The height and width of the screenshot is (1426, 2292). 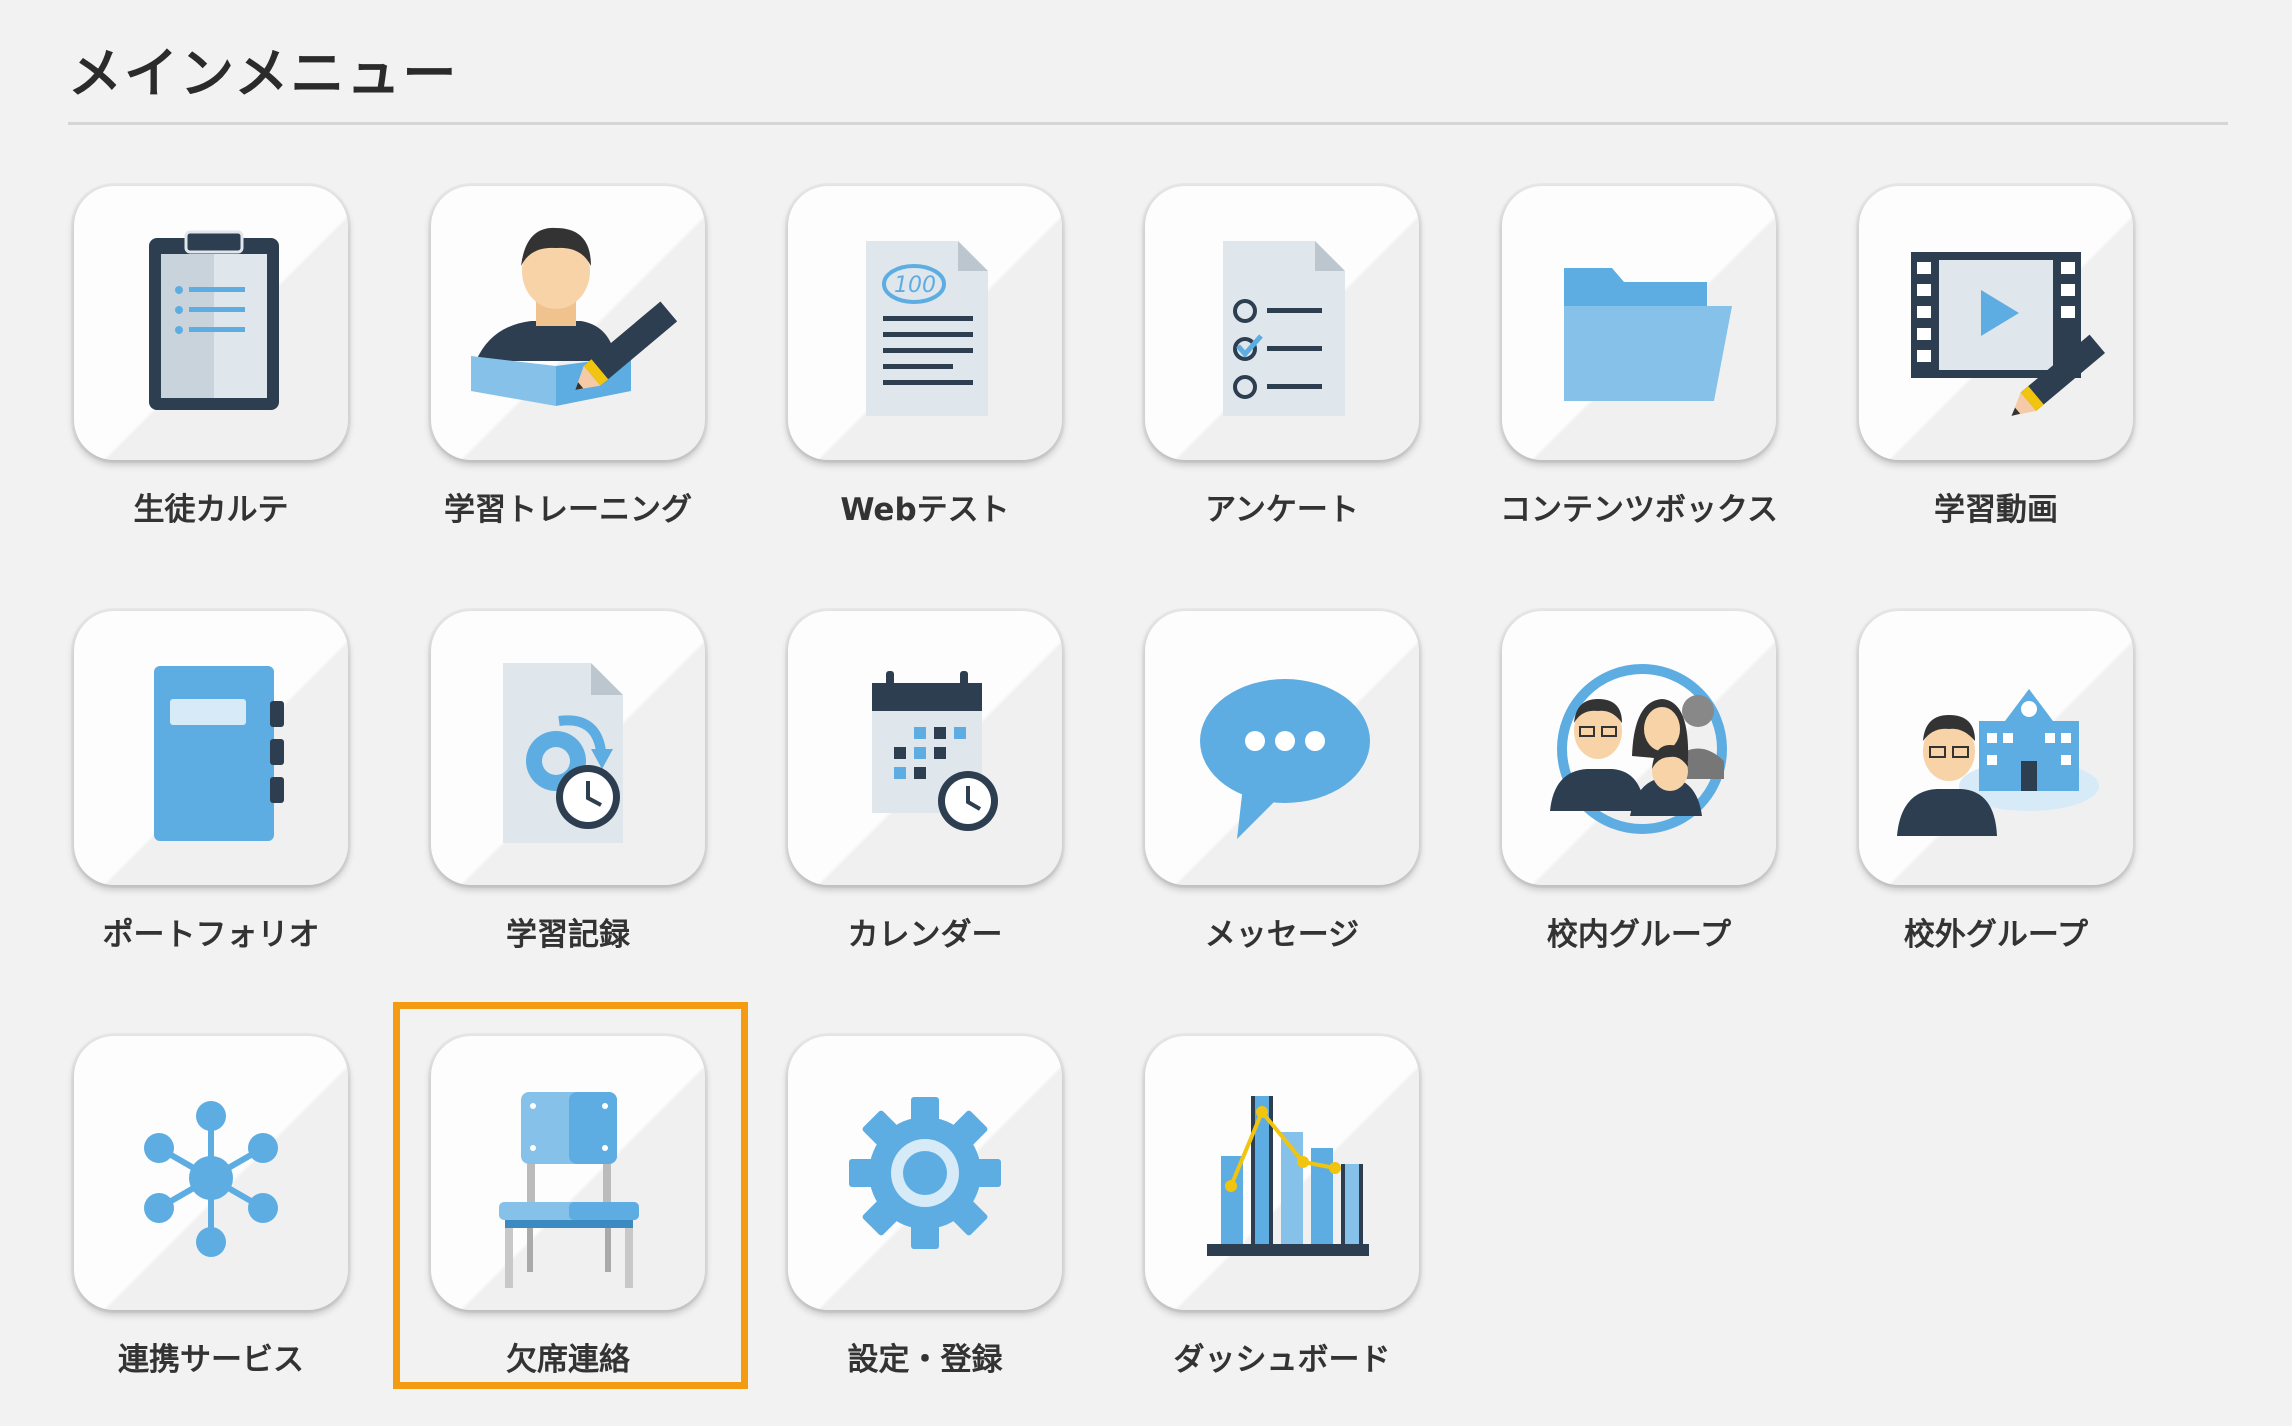 I want to click on menu-item-linked-services: 連携サービス, so click(x=199, y=1231).